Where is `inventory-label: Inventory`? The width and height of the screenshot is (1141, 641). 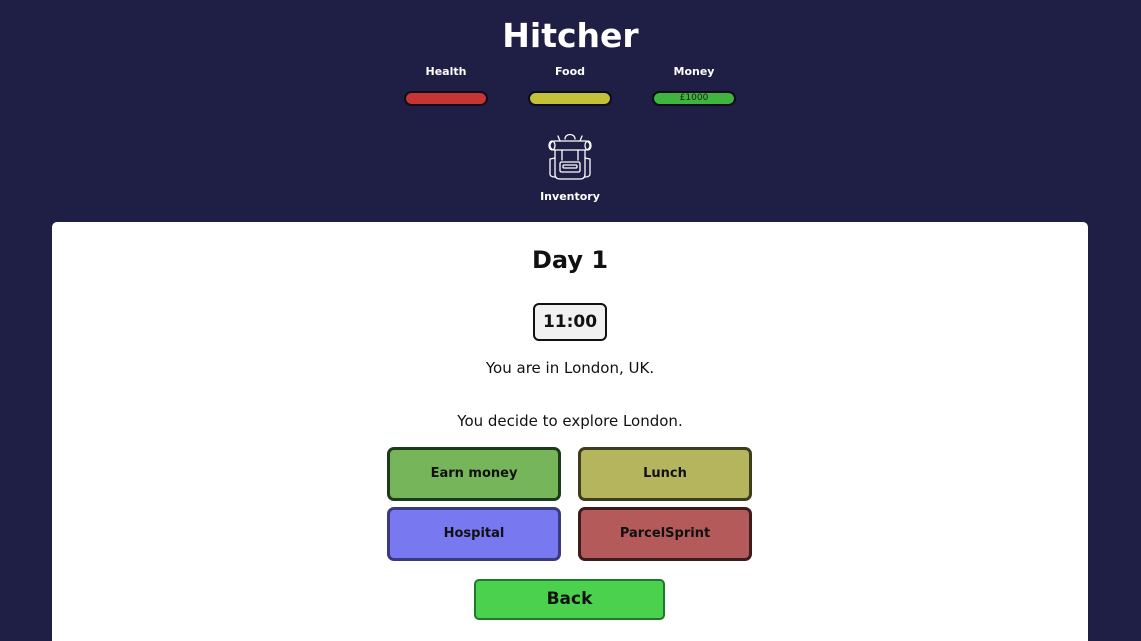 inventory-label: Inventory is located at coordinates (570, 196).